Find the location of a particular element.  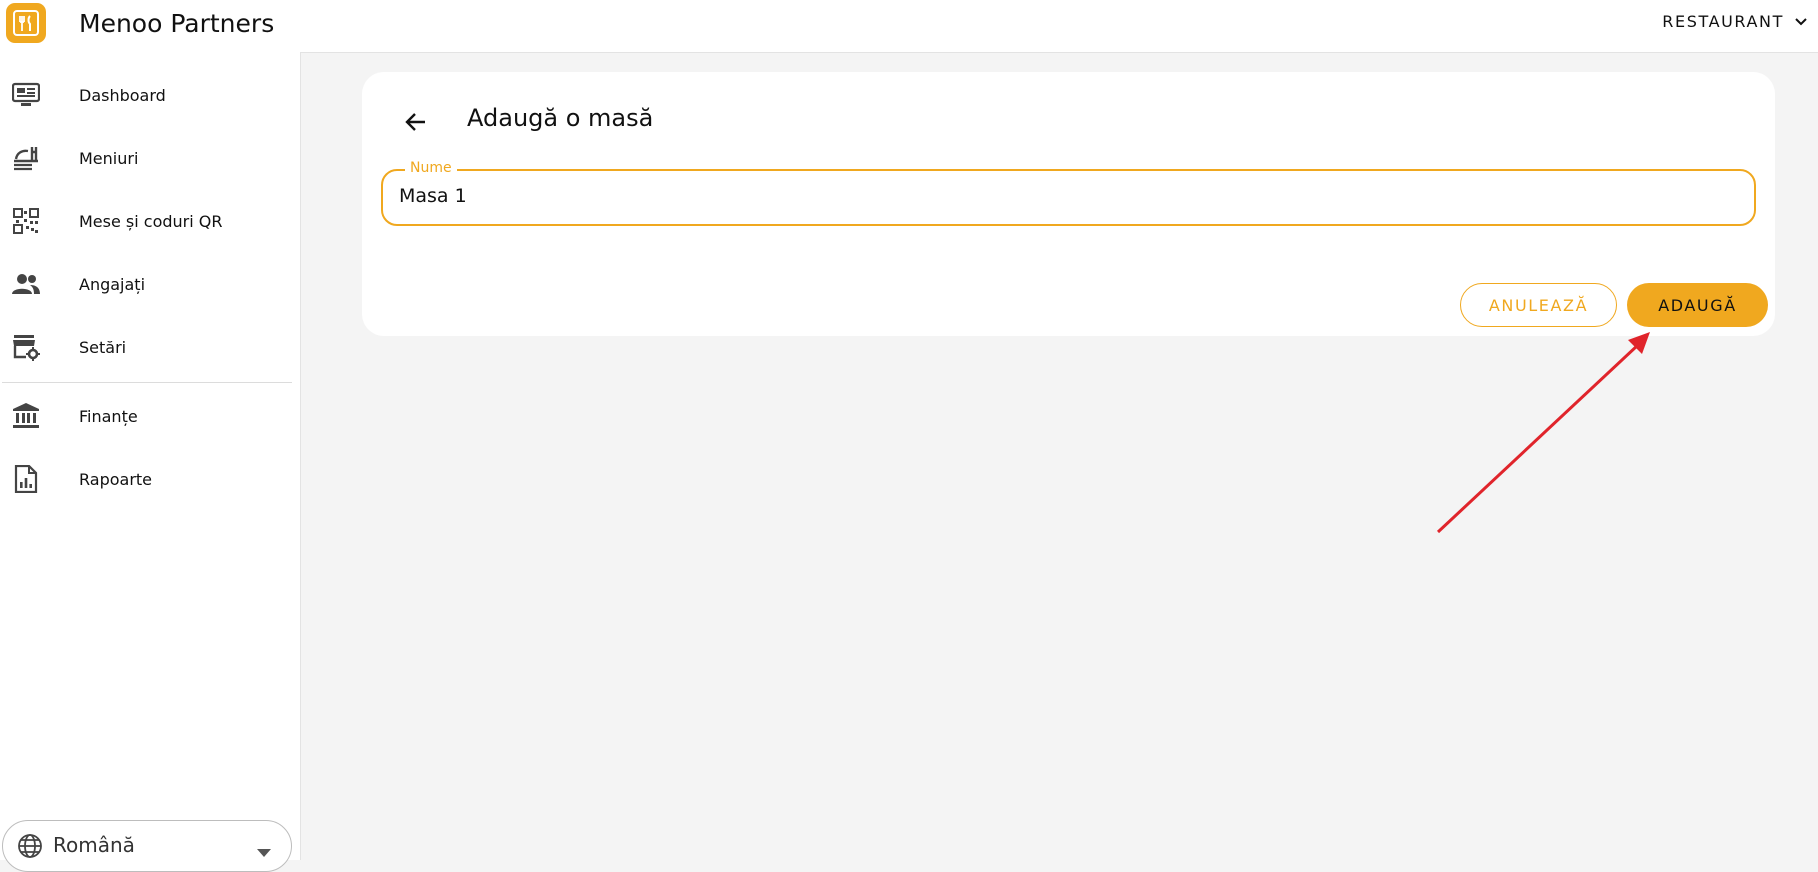

sidebar-item-label: Angajați is located at coordinates (112, 284).